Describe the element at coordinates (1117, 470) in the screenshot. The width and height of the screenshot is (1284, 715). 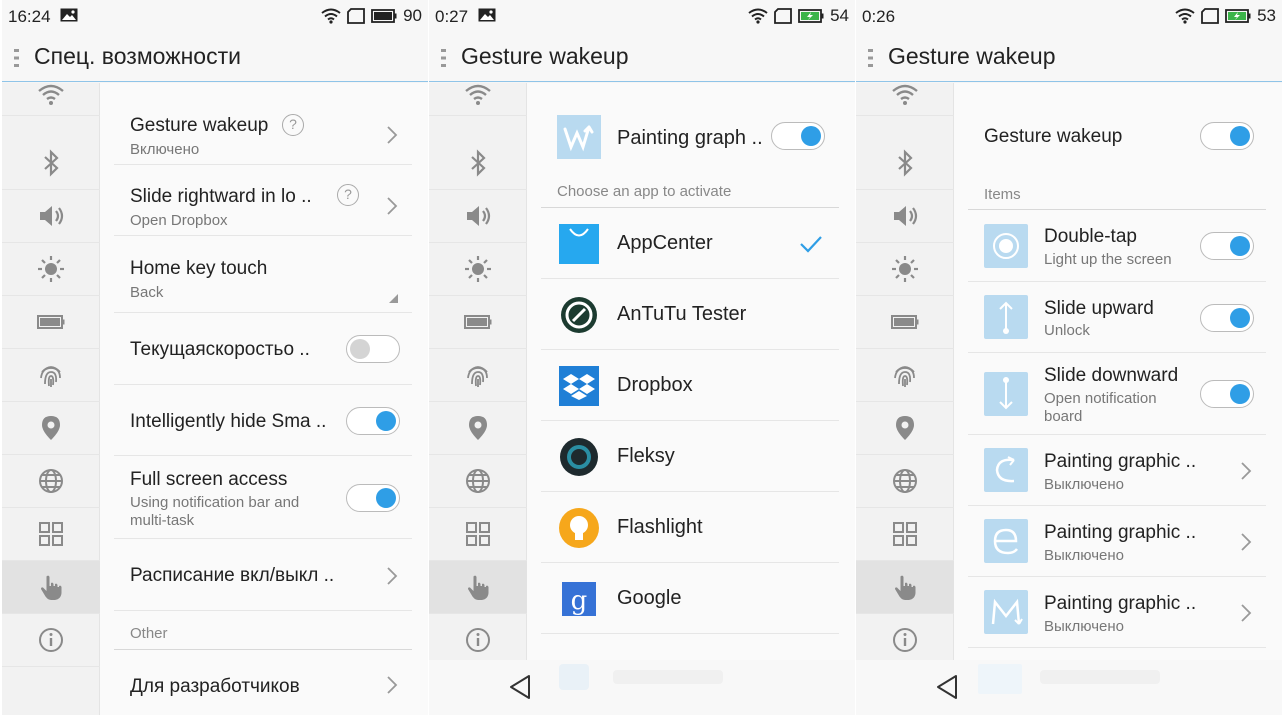
I see `item-painting-graphic-c: Painting graphic .. Выключено` at that location.